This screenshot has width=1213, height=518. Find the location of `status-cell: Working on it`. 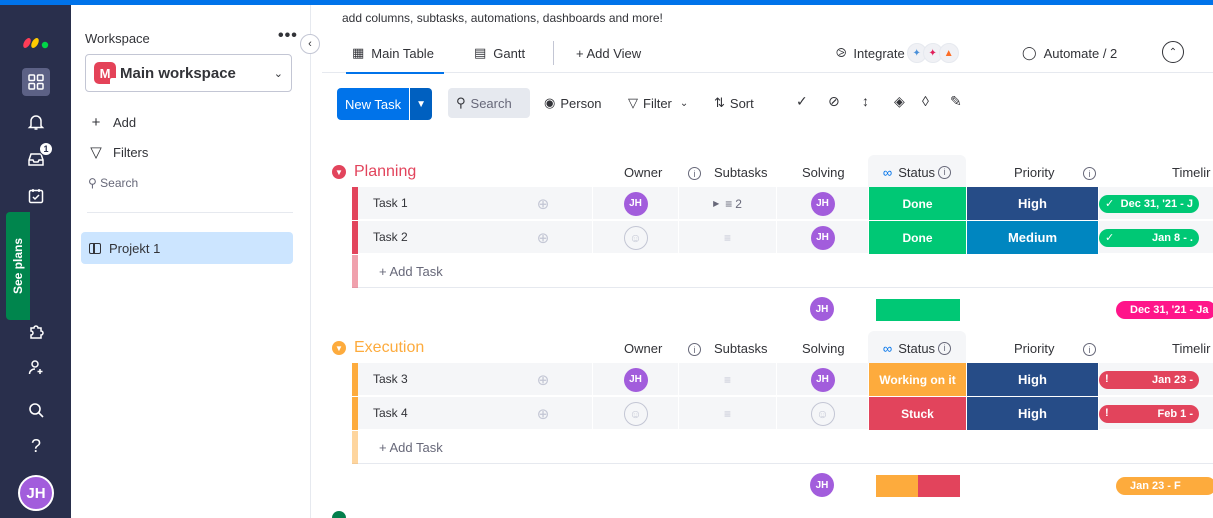

status-cell: Working on it is located at coordinates (917, 379).